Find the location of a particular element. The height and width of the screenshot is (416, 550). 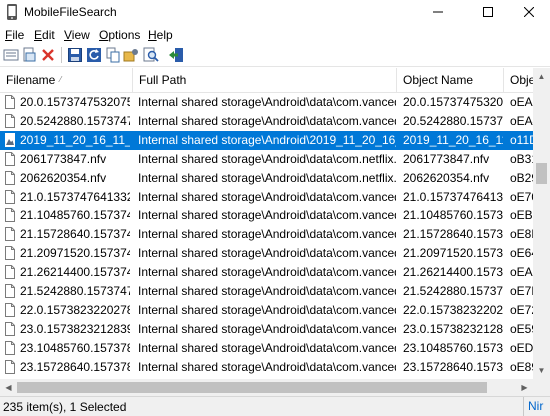

nirsoft-link: Nir is located at coordinates (536, 406).